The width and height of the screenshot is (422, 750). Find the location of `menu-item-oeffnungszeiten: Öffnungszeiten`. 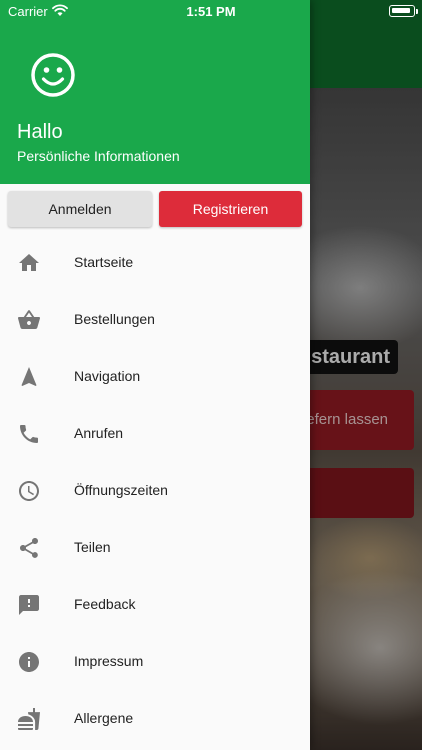

menu-item-oeffnungszeiten: Öffnungszeiten is located at coordinates (155, 490).